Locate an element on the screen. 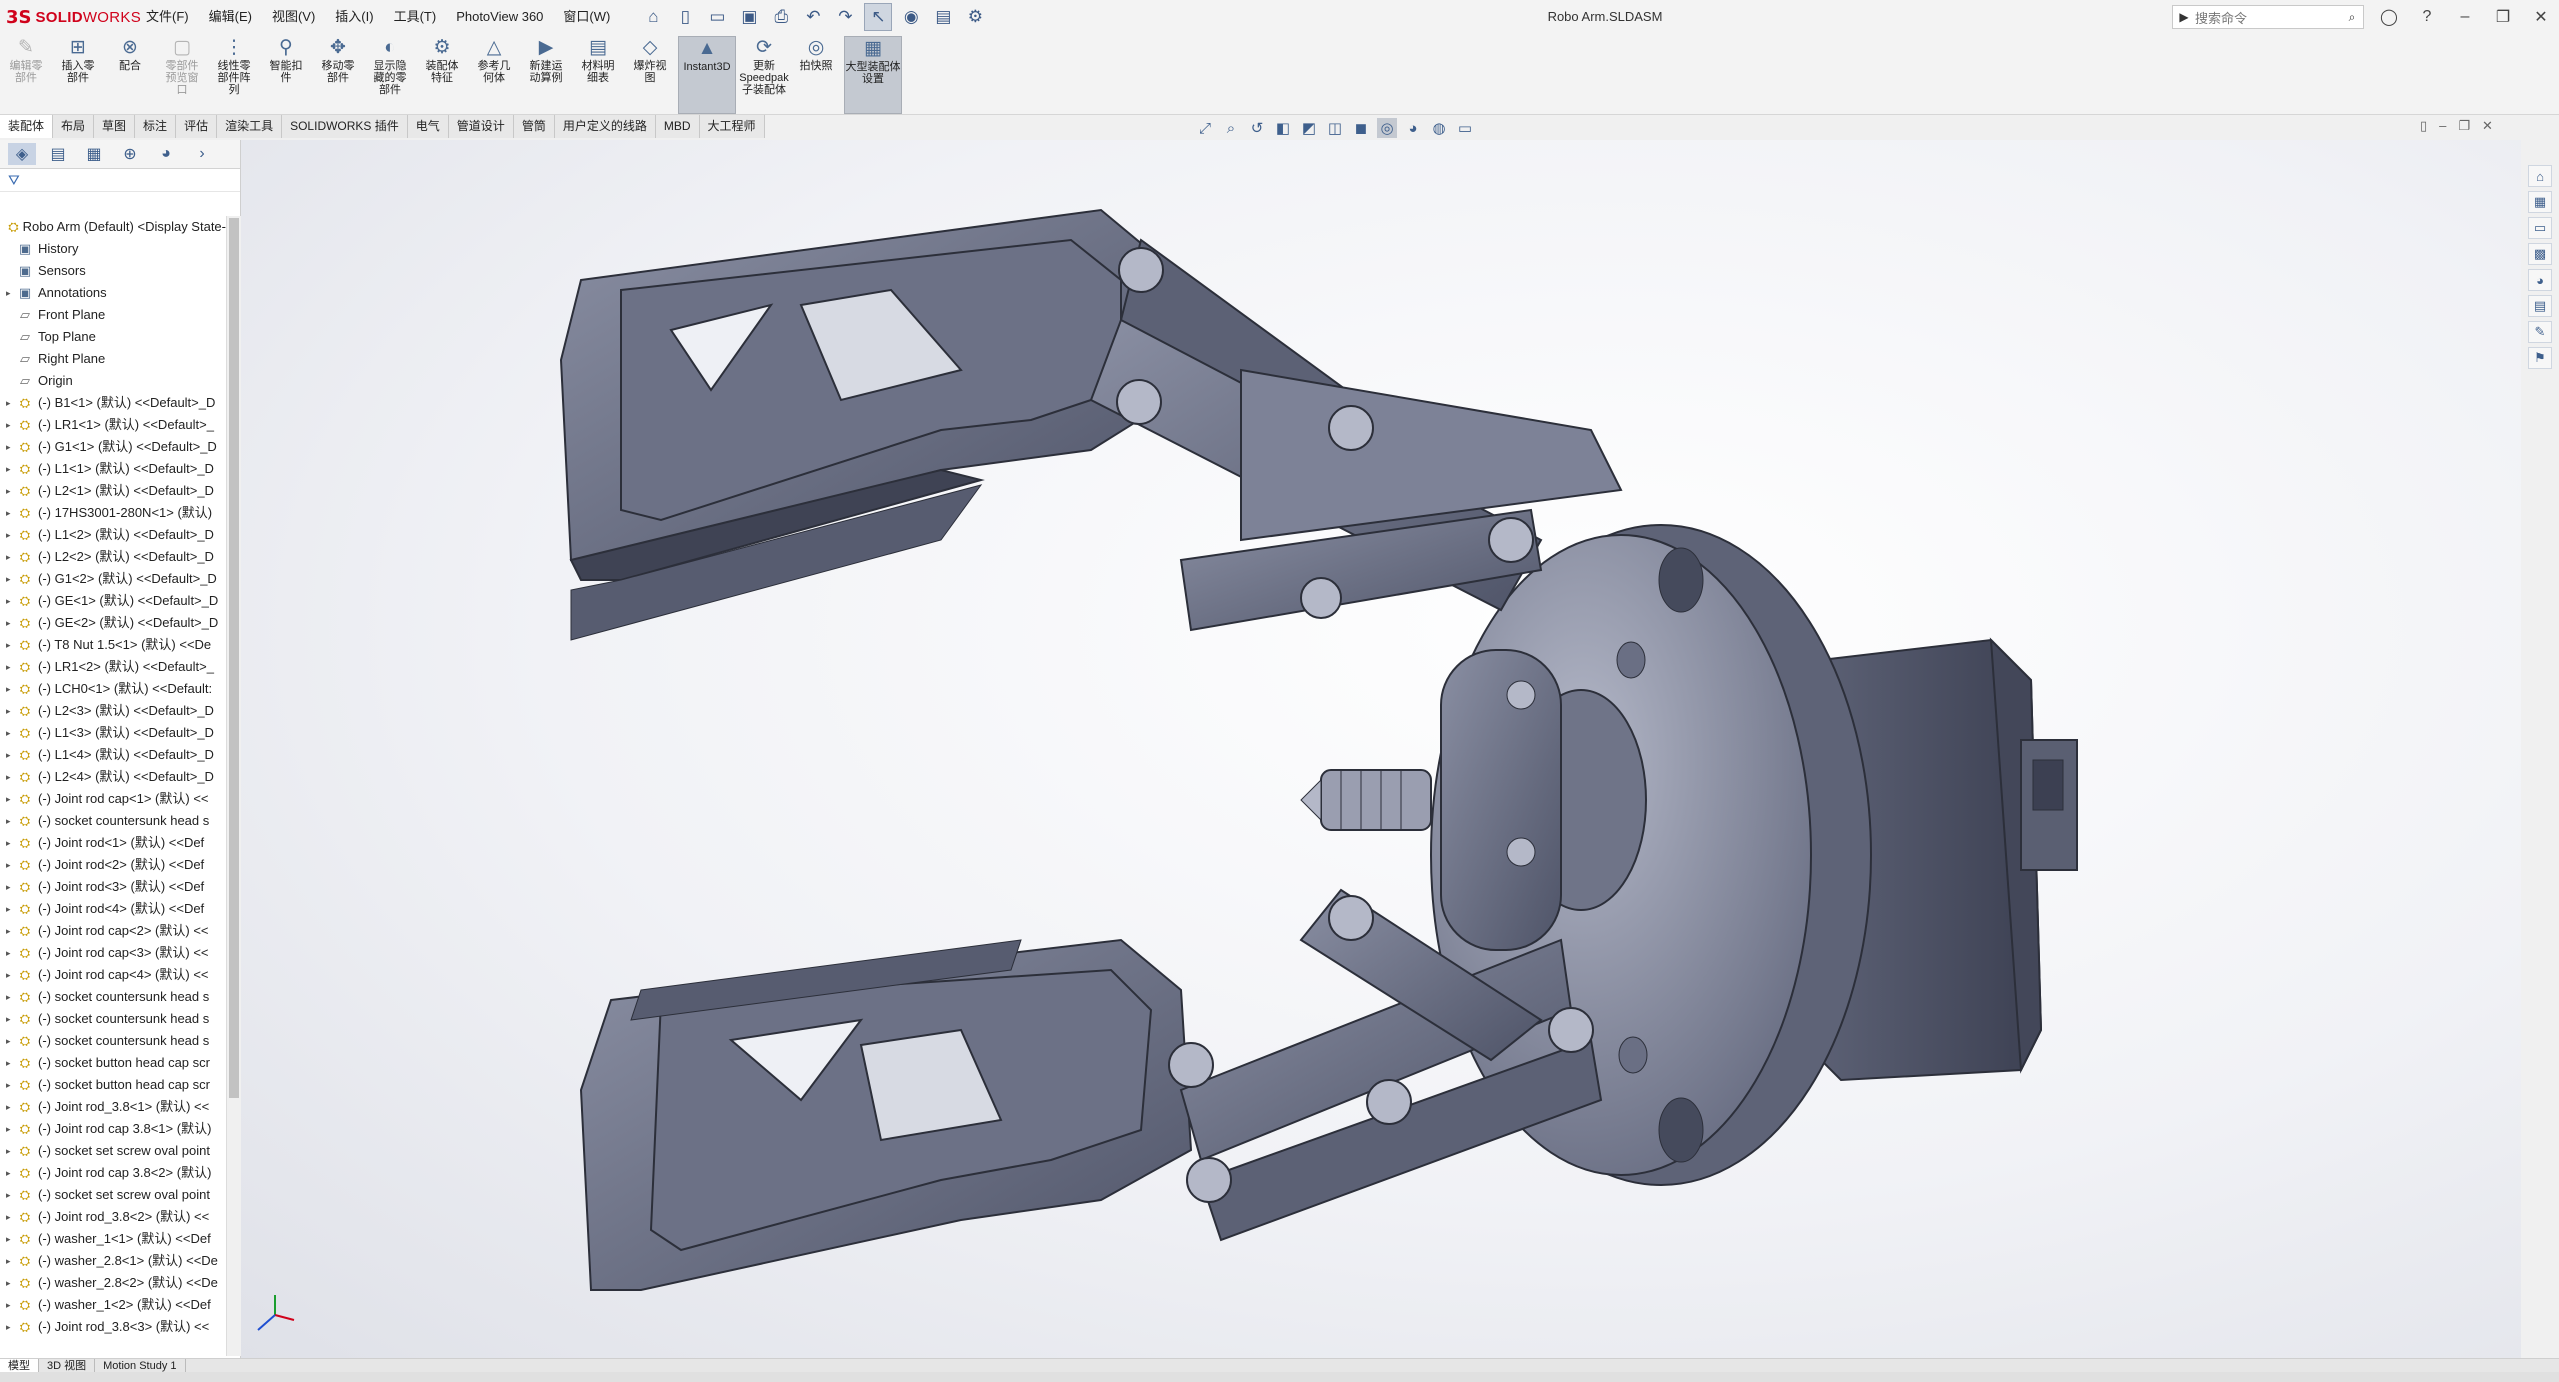 The image size is (2559, 1382). minimize-button: – is located at coordinates (2465, 17).